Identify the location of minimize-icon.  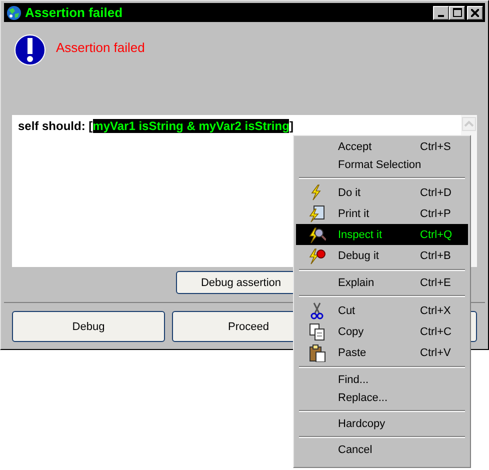
(441, 15).